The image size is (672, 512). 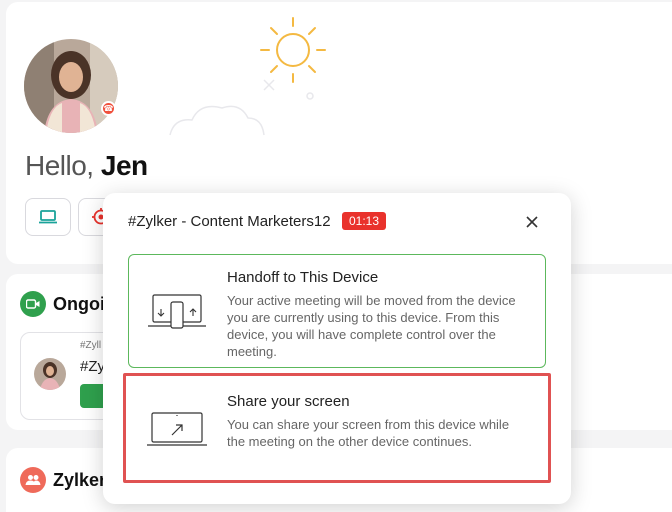 What do you see at coordinates (177, 311) in the screenshot?
I see `device-handoff-icon` at bounding box center [177, 311].